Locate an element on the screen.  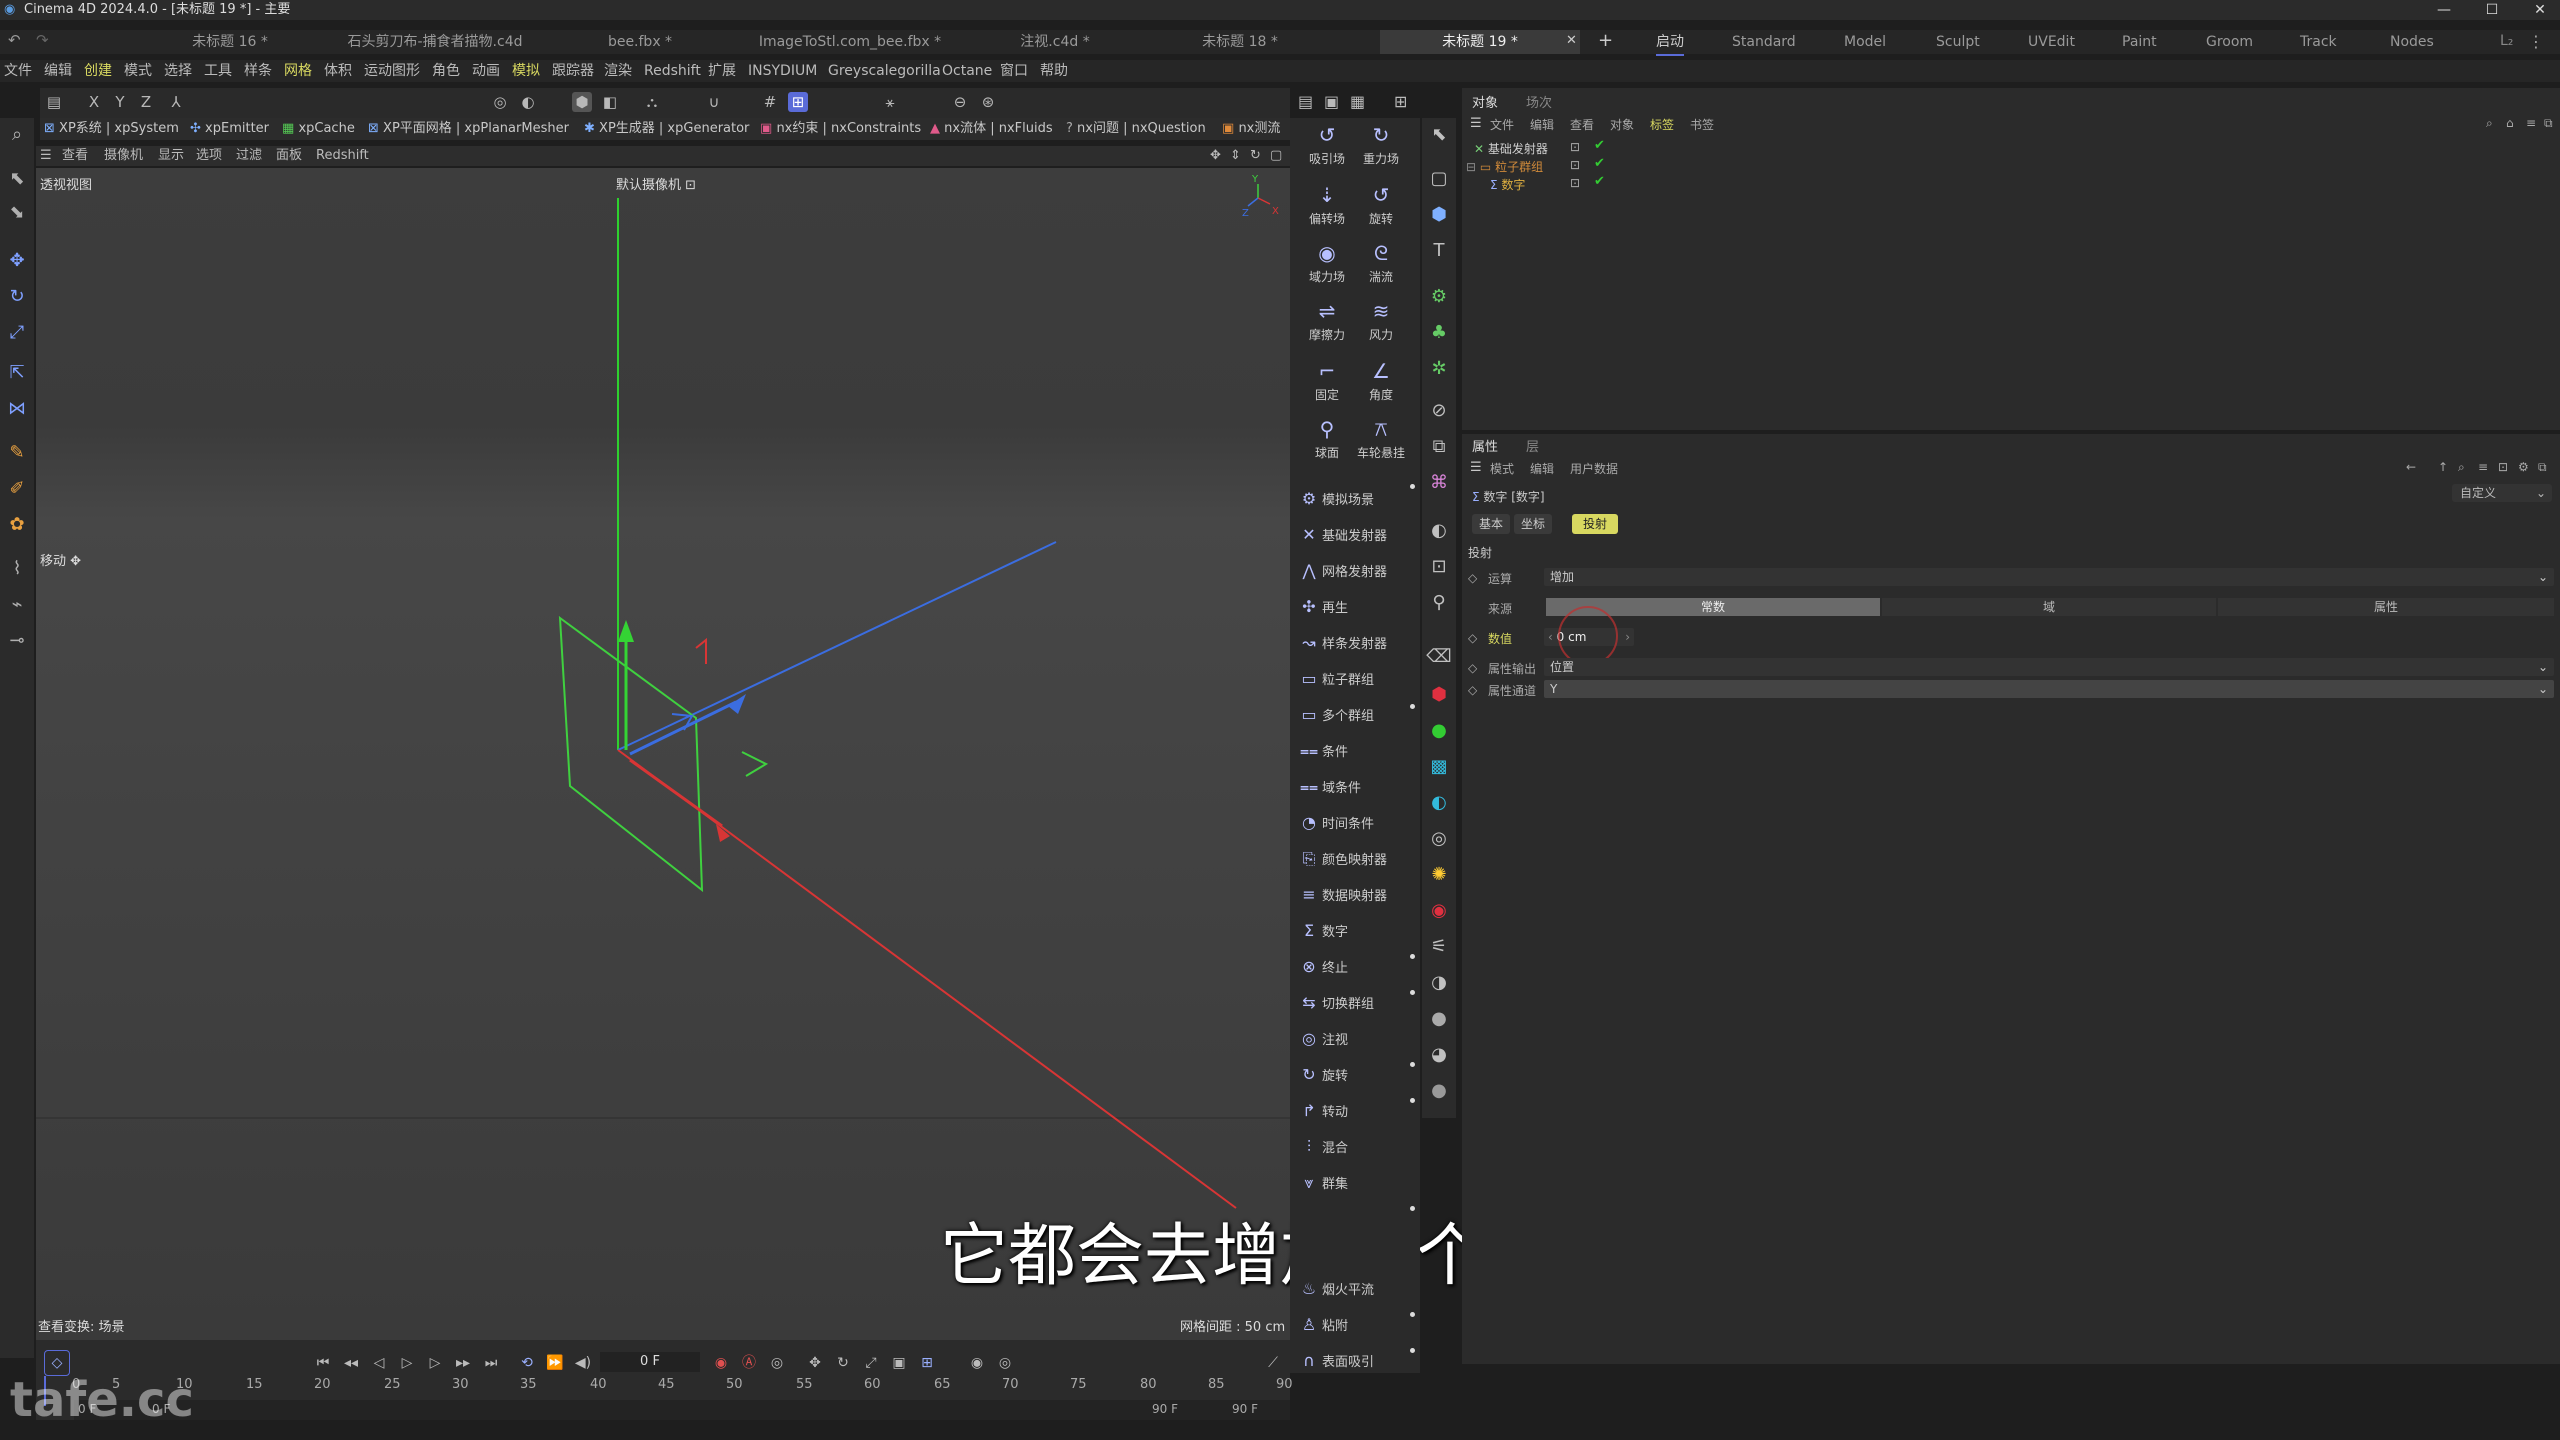
palette-multi-group: ▭ 多个群组 is located at coordinates (1357, 715).